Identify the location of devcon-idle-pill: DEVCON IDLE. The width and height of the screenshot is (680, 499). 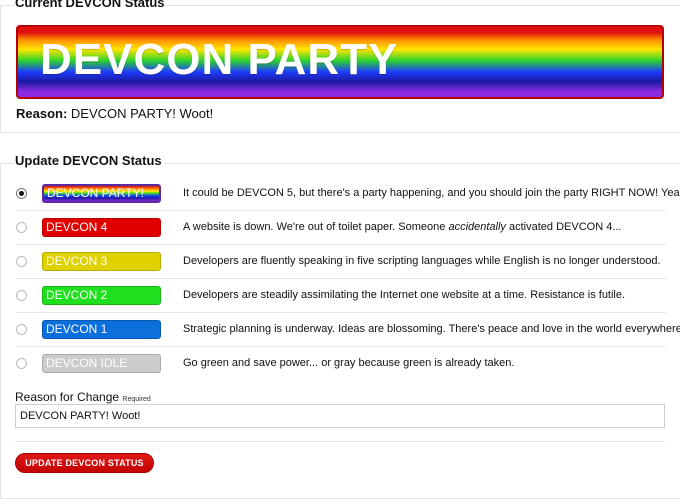
(101, 363).